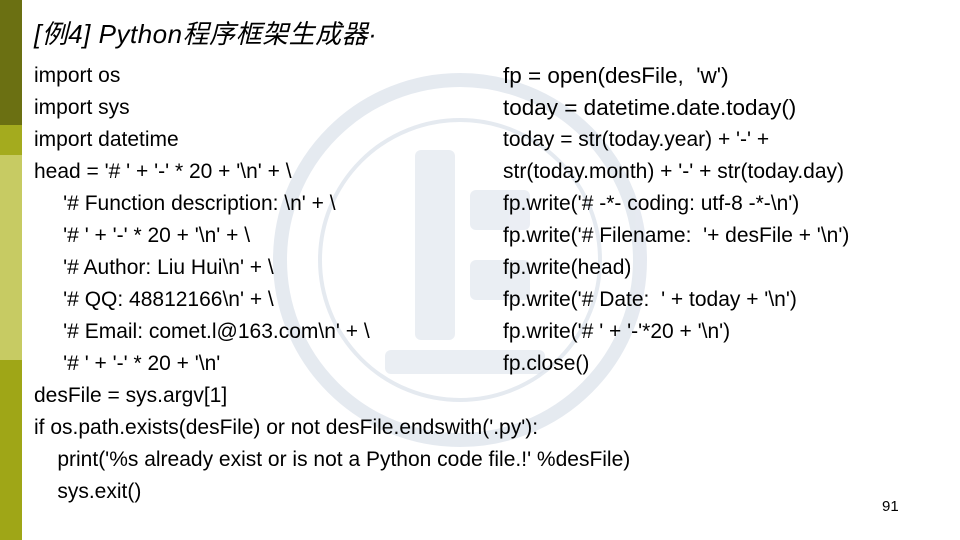 The width and height of the screenshot is (960, 540). What do you see at coordinates (11, 257) in the screenshot?
I see `accent-bar-light` at bounding box center [11, 257].